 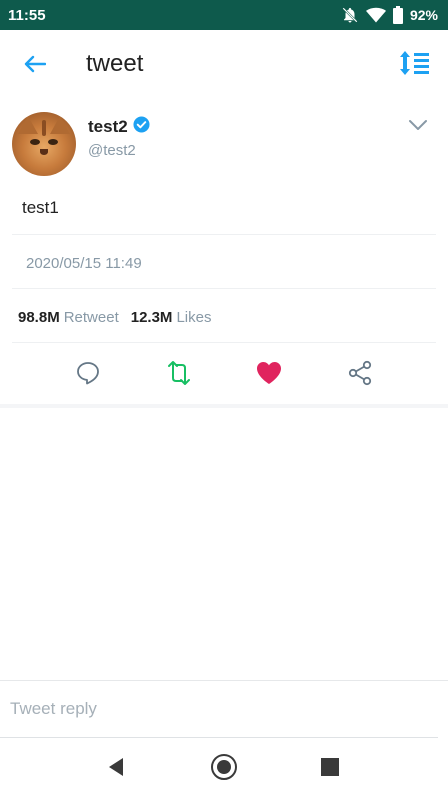 I want to click on tweet-menu-button, so click(x=419, y=127).